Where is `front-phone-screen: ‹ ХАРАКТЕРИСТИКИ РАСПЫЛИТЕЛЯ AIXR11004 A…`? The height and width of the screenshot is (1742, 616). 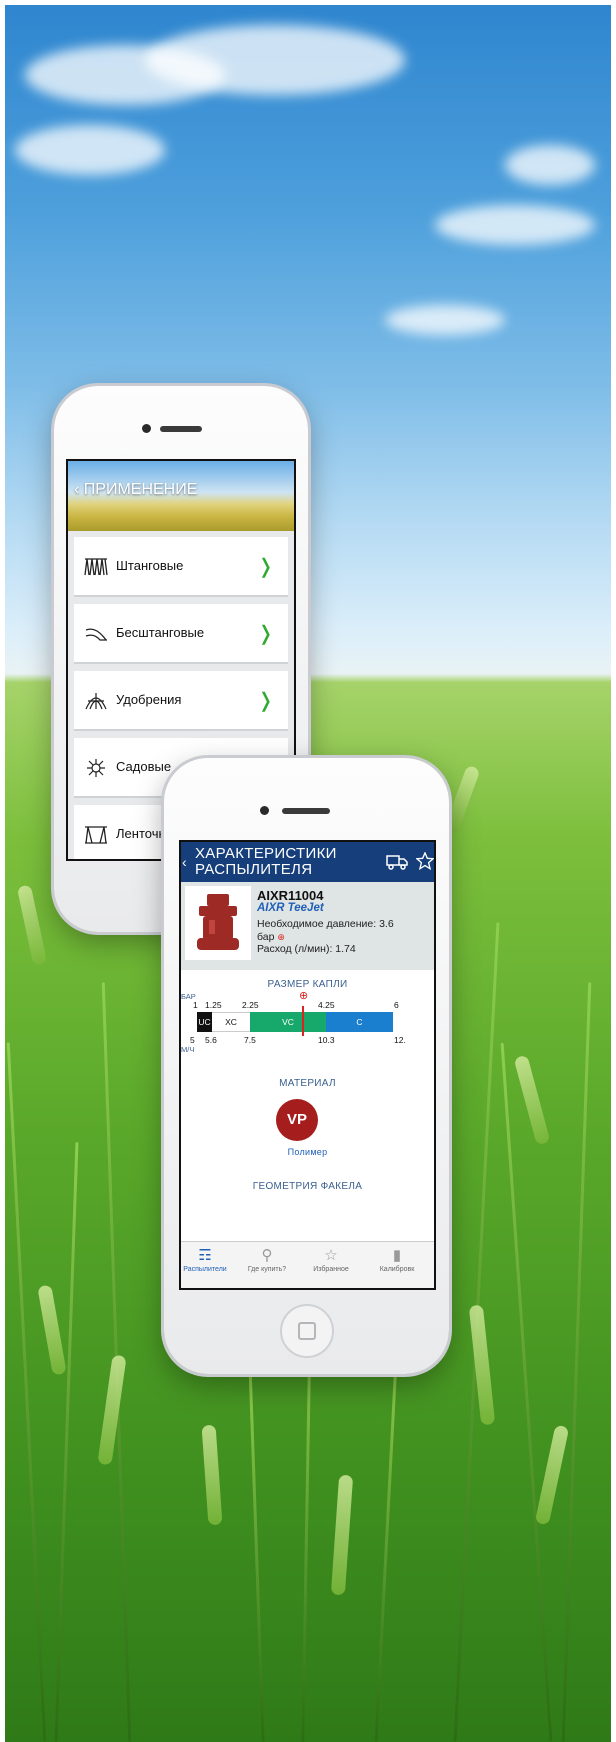
front-phone-screen: ‹ ХАРАКТЕРИСТИКИ РАСПЫЛИТЕЛЯ AIXR11004 A… is located at coordinates (307, 1065).